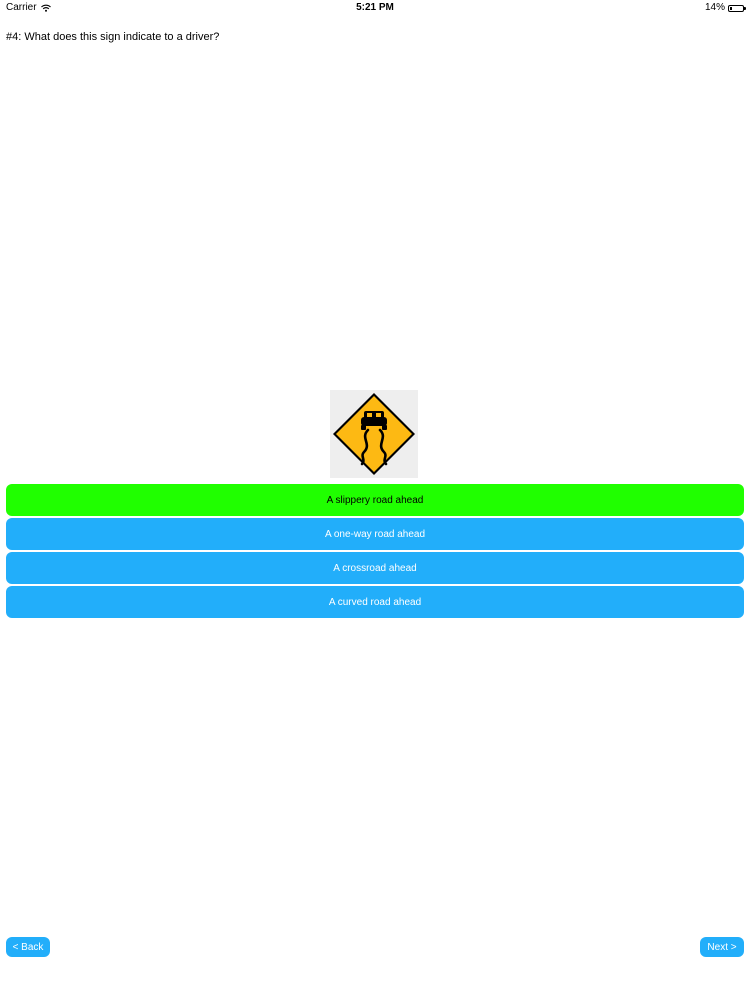 The height and width of the screenshot is (1000, 750). I want to click on answer-button-curved-road: A curved road ahead, so click(375, 602).